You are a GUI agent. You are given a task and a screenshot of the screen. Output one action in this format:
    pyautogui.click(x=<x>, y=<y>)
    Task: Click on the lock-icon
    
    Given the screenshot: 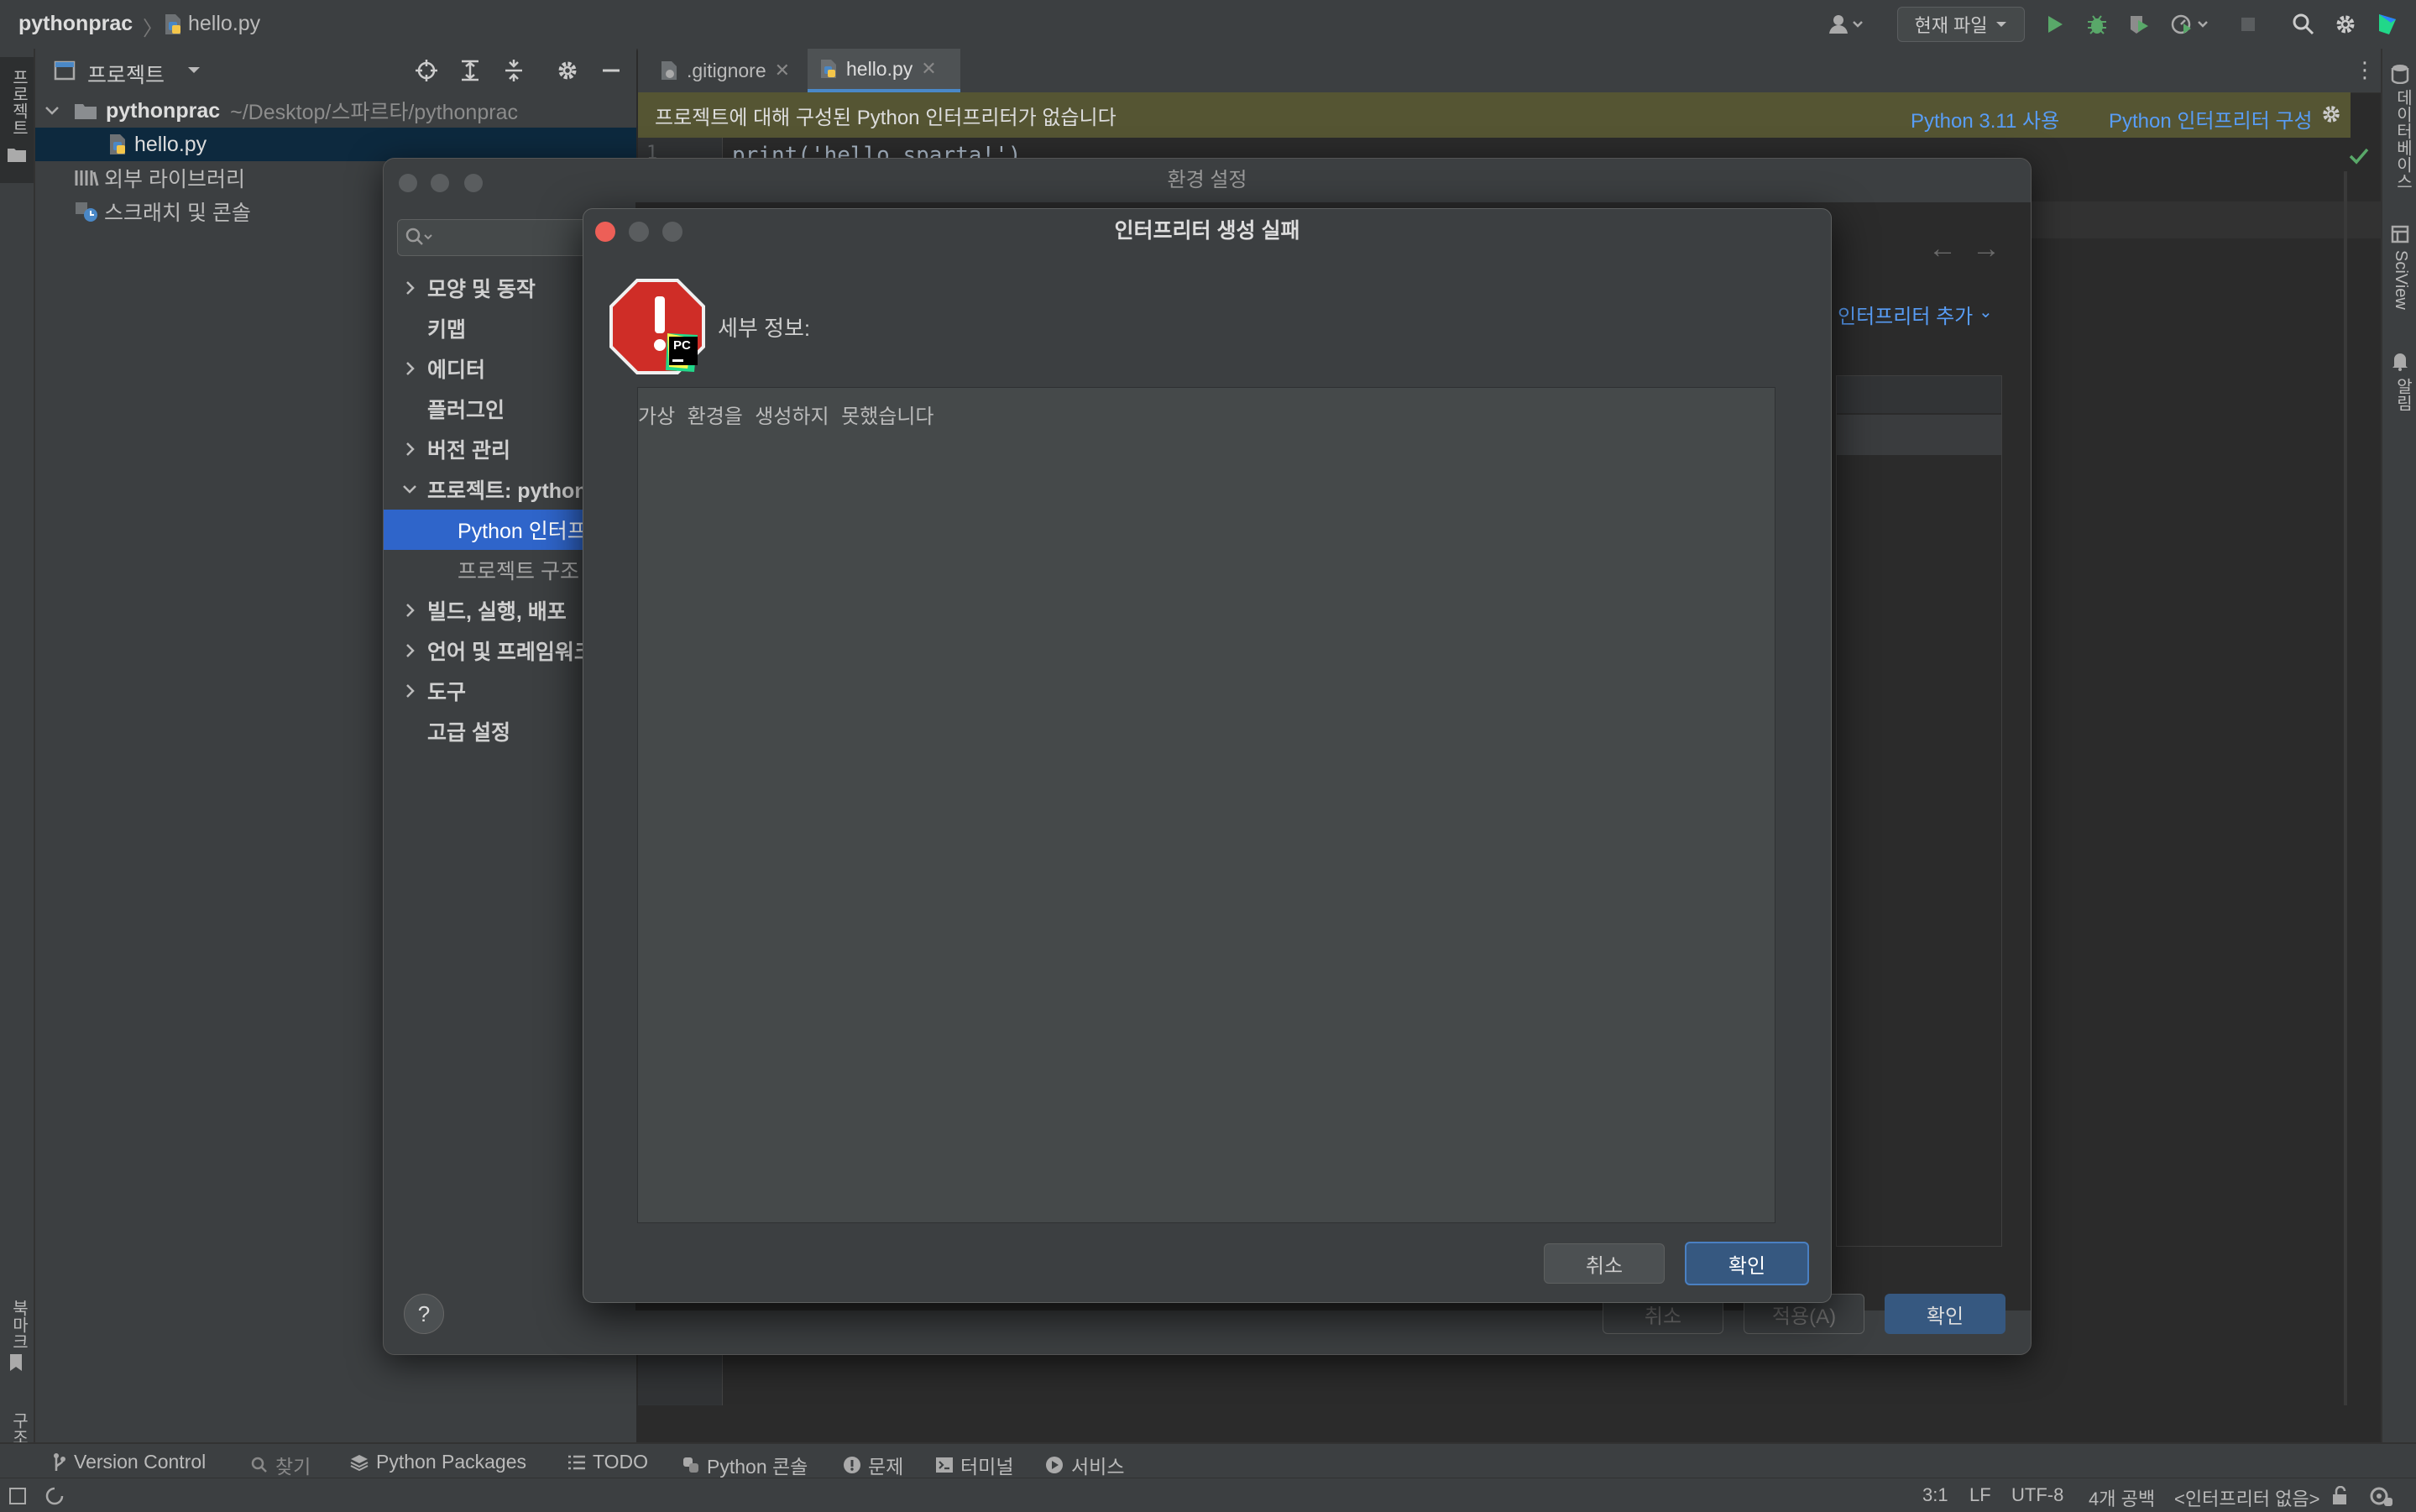 What is the action you would take?
    pyautogui.click(x=2339, y=1496)
    